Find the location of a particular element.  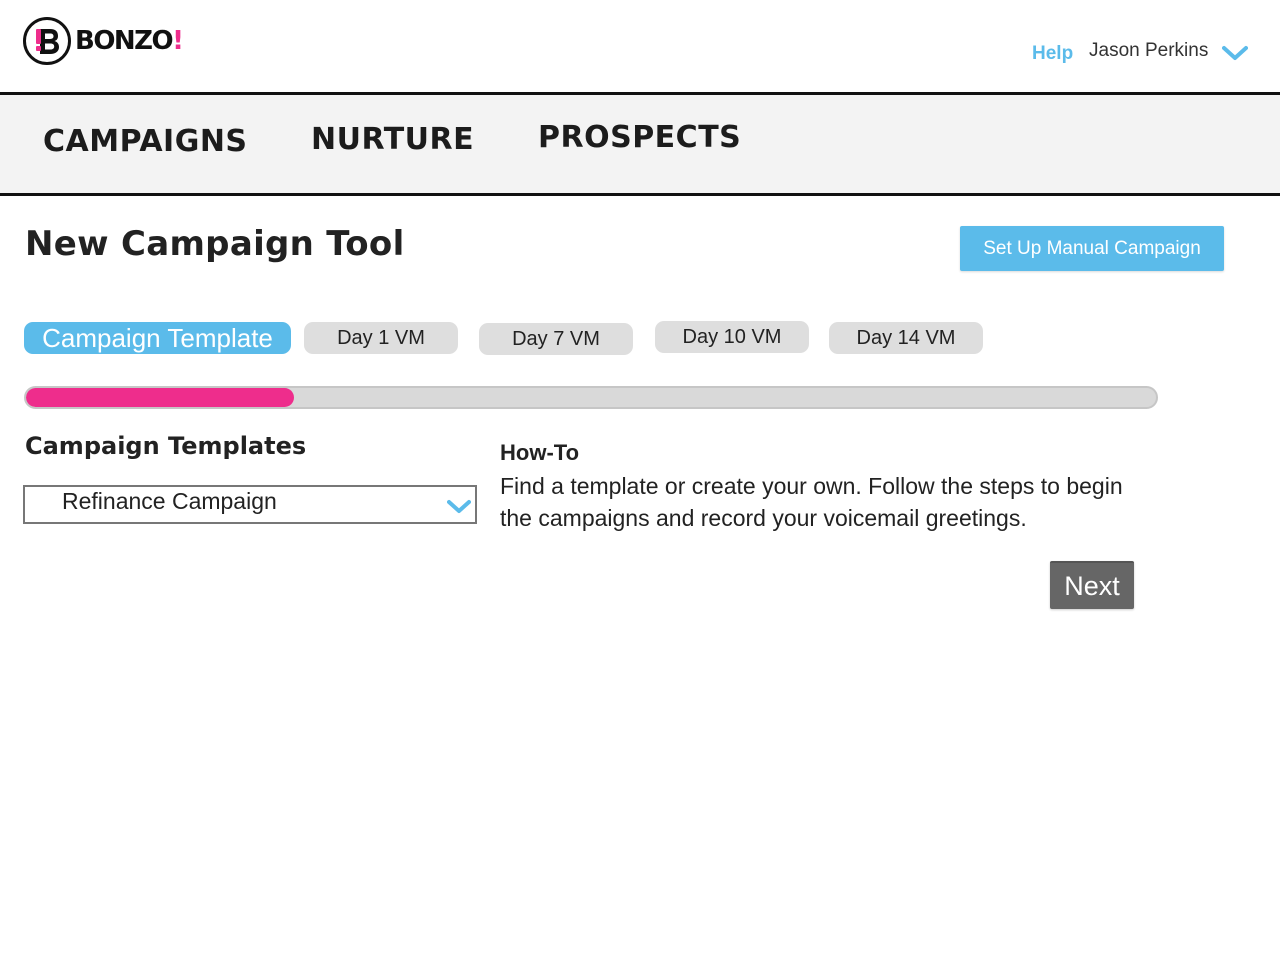

user-menu: Jason Perkins is located at coordinates (1169, 51).